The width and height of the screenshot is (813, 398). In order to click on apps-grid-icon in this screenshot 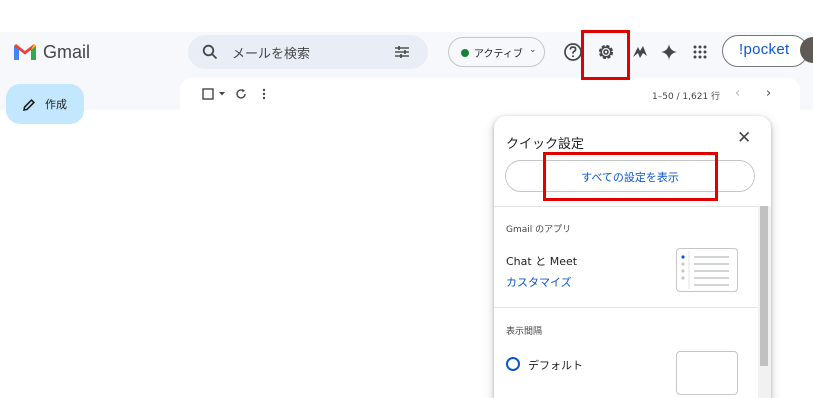, I will do `click(700, 52)`.